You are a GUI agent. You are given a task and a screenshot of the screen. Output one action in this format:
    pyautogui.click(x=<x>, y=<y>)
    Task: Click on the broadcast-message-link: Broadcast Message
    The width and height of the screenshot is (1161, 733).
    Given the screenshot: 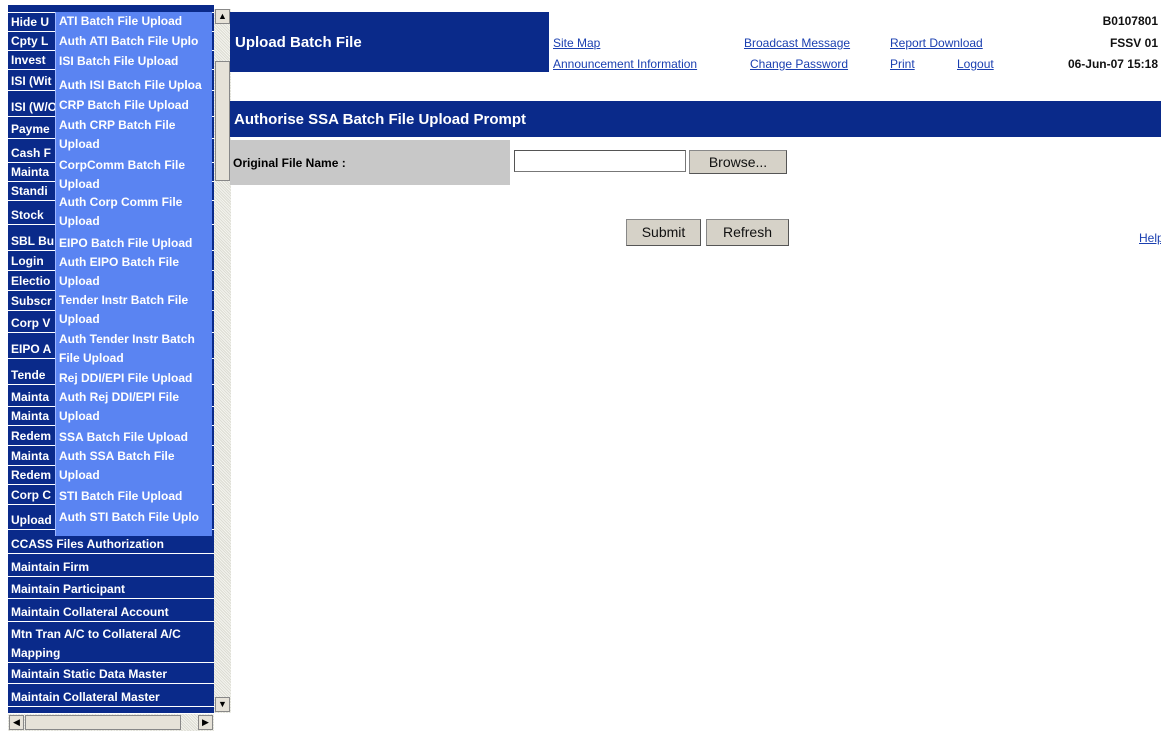 What is the action you would take?
    pyautogui.click(x=797, y=43)
    